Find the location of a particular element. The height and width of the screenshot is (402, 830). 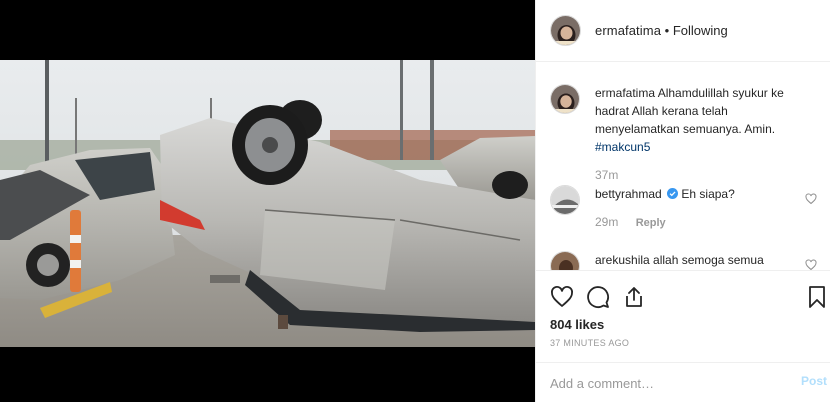

add-comment-input is located at coordinates (660, 383).